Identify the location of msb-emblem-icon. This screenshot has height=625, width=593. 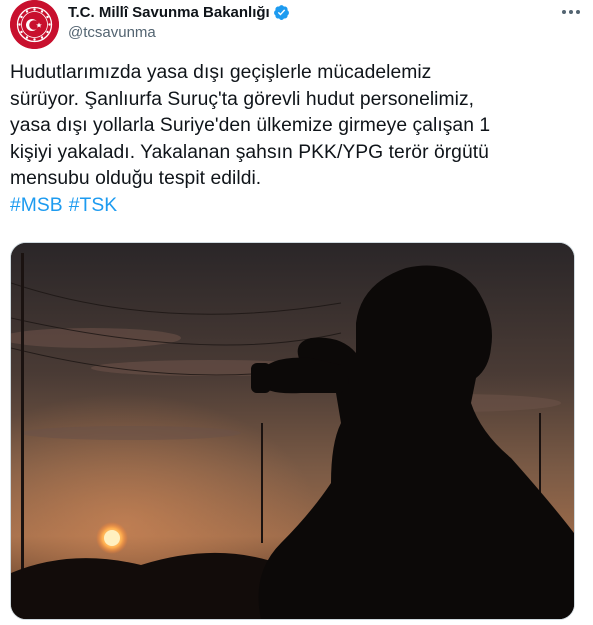
(34, 24).